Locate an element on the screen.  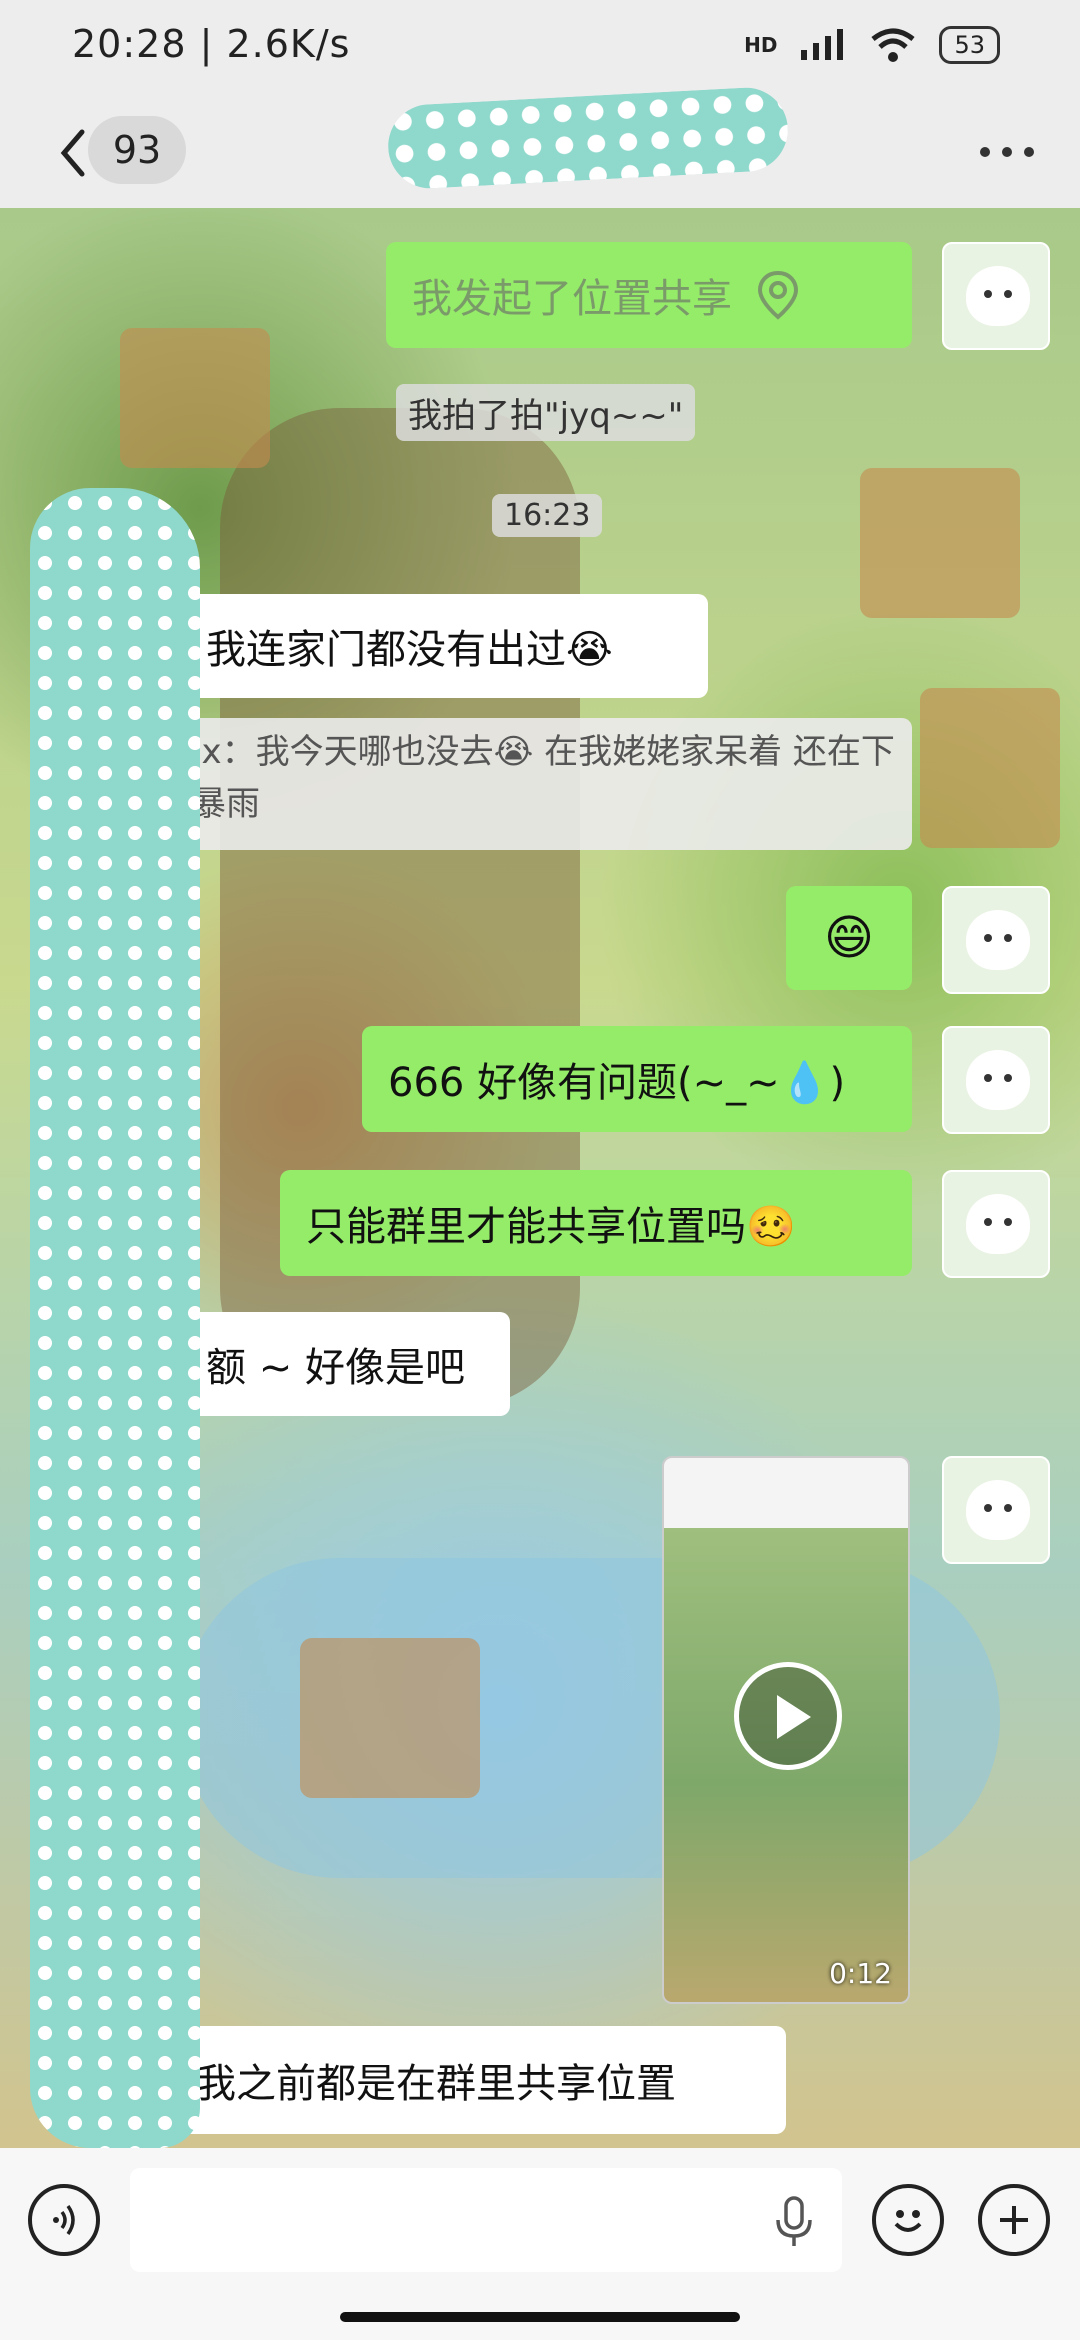
message-input is located at coordinates (486, 2220).